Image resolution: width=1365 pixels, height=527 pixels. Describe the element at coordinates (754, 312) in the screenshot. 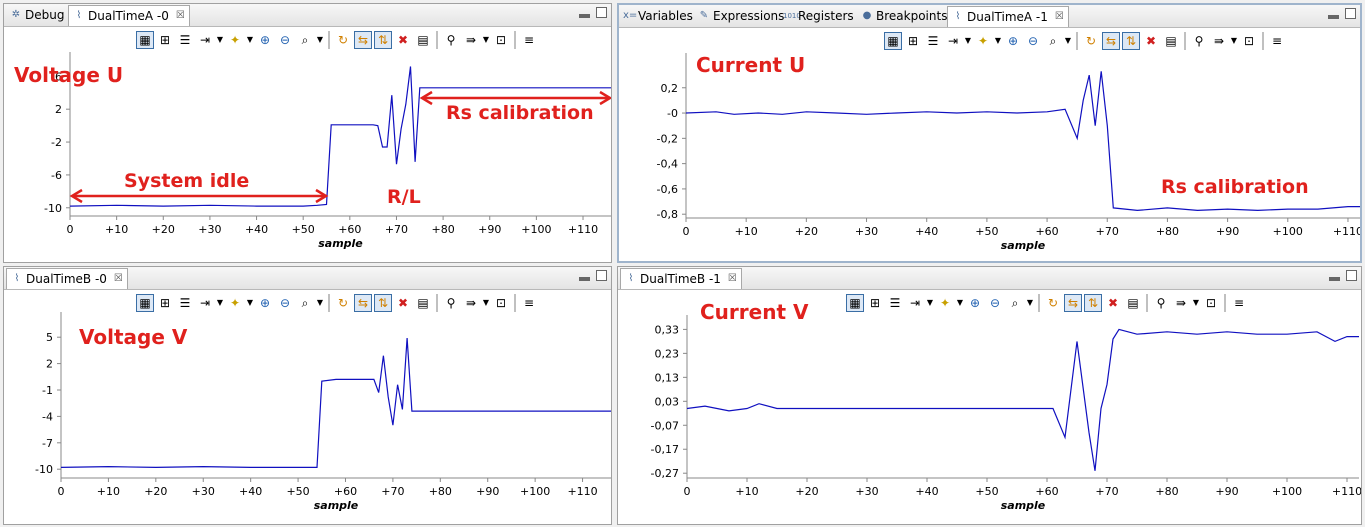

I see `annotation-label: Current V` at that location.